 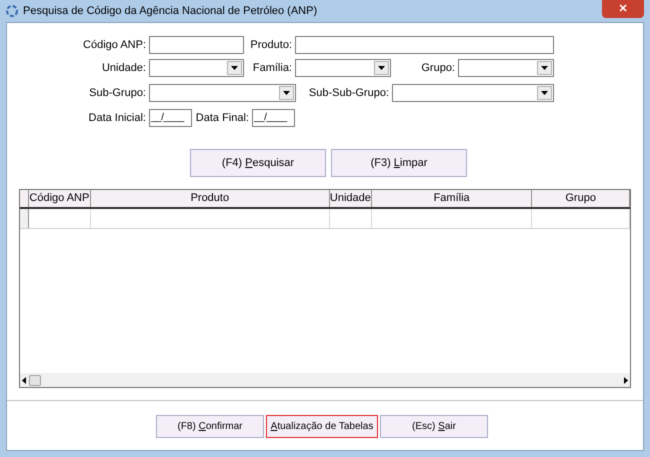 I want to click on field-label: Unidade:, so click(x=123, y=68).